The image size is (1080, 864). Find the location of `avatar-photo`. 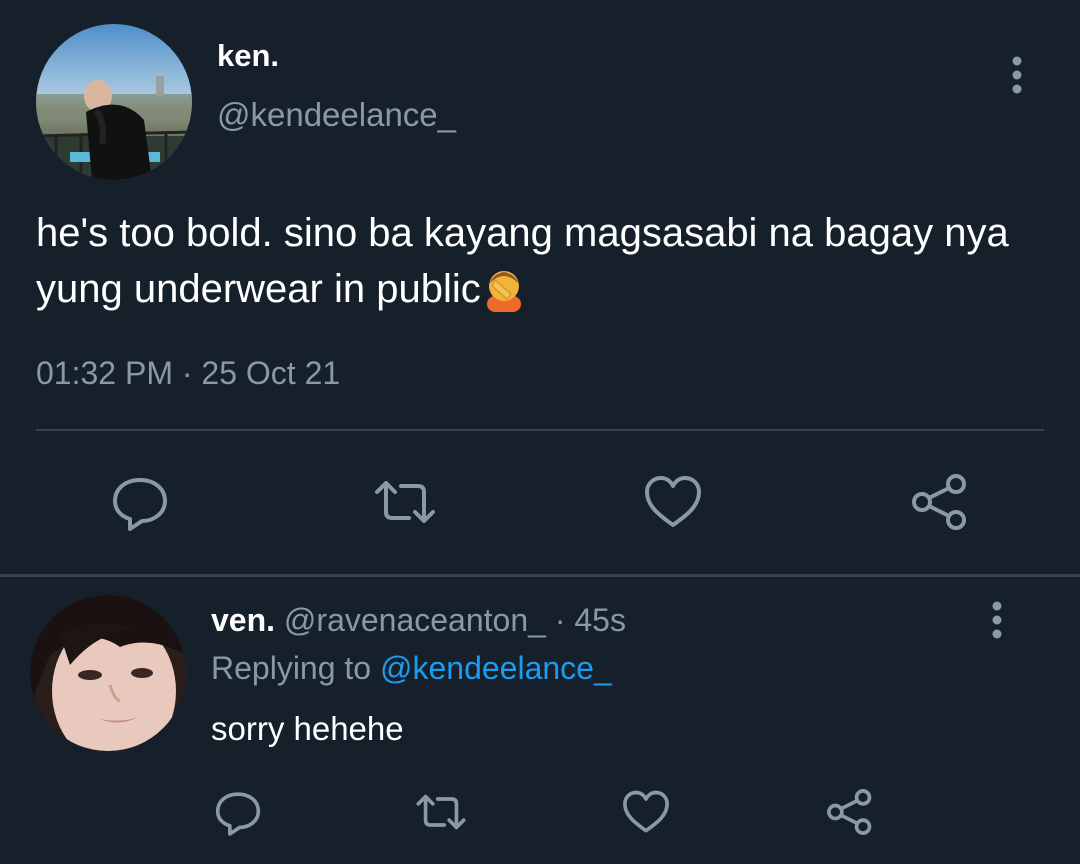

avatar-photo is located at coordinates (114, 102).